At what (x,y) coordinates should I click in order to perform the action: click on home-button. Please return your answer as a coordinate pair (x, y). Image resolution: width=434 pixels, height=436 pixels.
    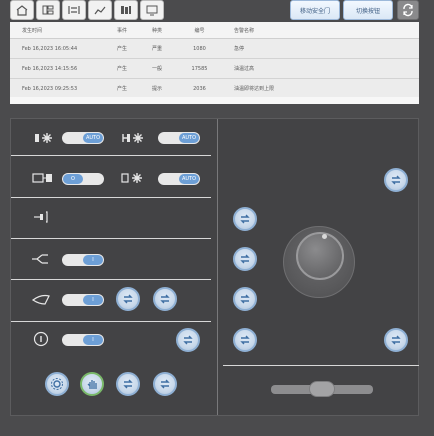
    Looking at the image, I should click on (22, 10).